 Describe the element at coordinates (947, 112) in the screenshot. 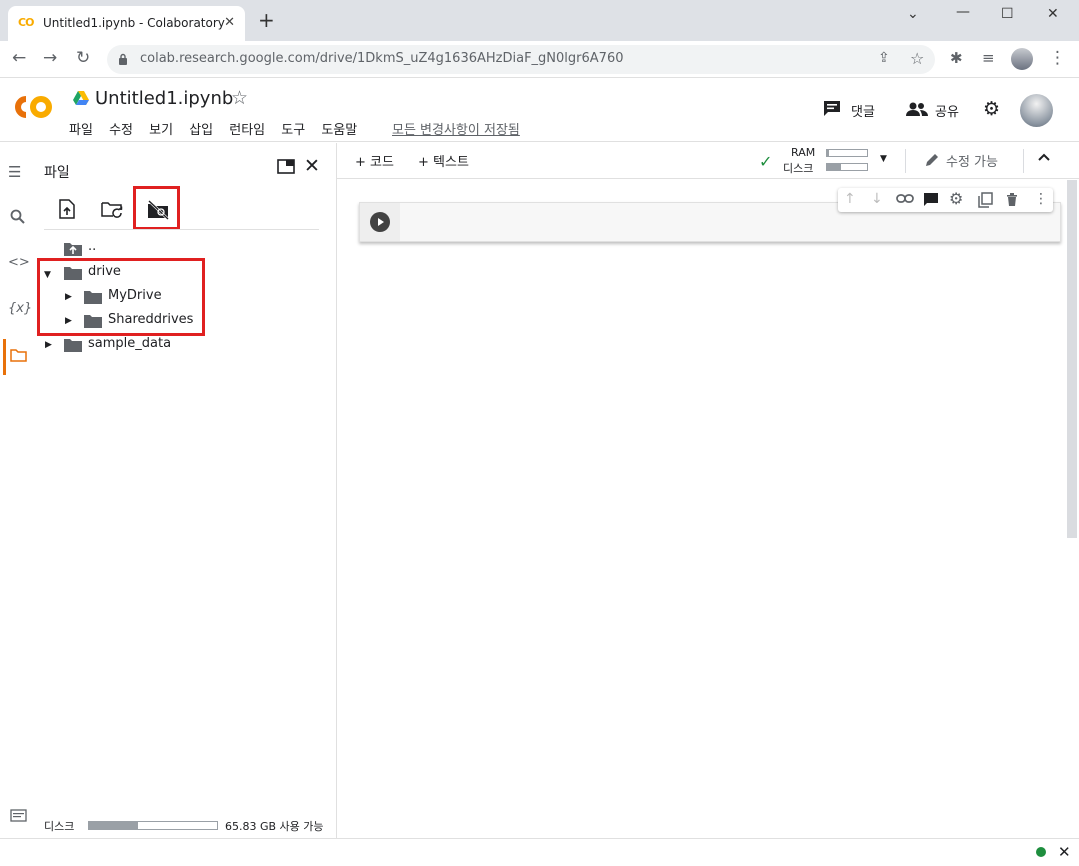

I see `share-label: 공유` at that location.